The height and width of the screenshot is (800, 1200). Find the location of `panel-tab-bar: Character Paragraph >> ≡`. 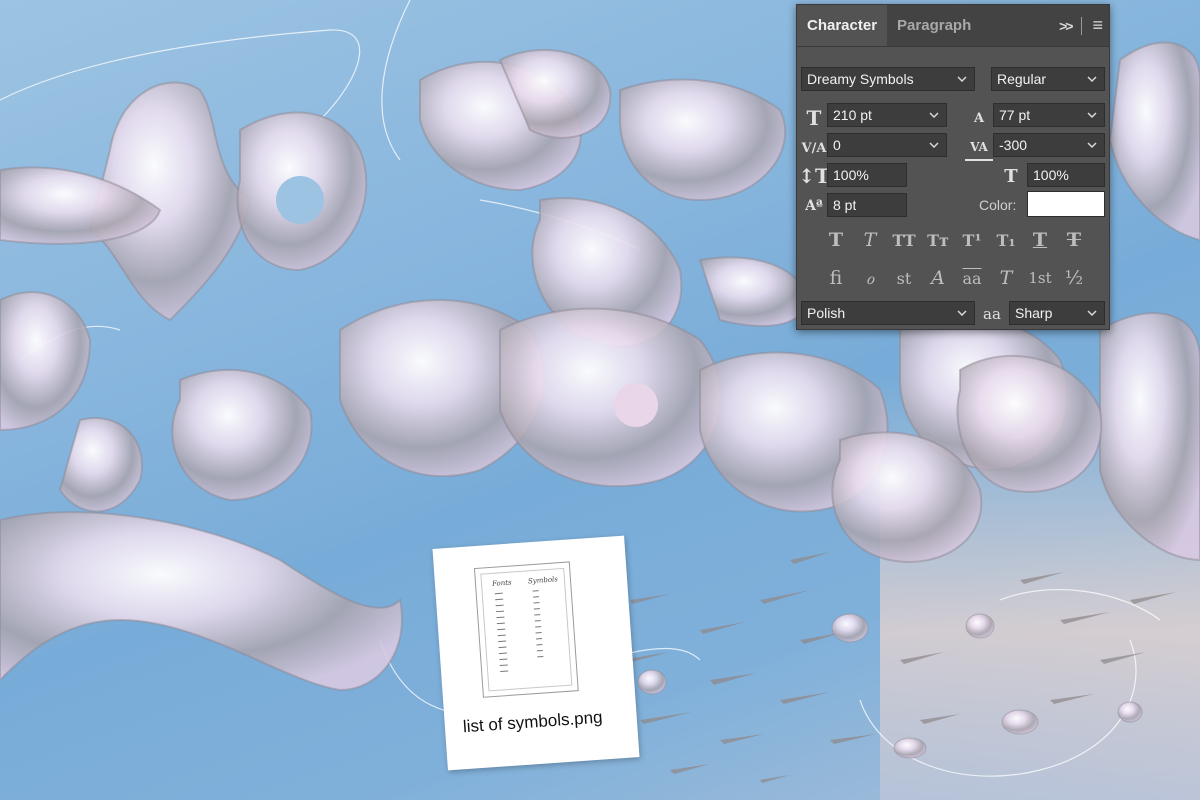

panel-tab-bar: Character Paragraph >> ≡ is located at coordinates (953, 26).